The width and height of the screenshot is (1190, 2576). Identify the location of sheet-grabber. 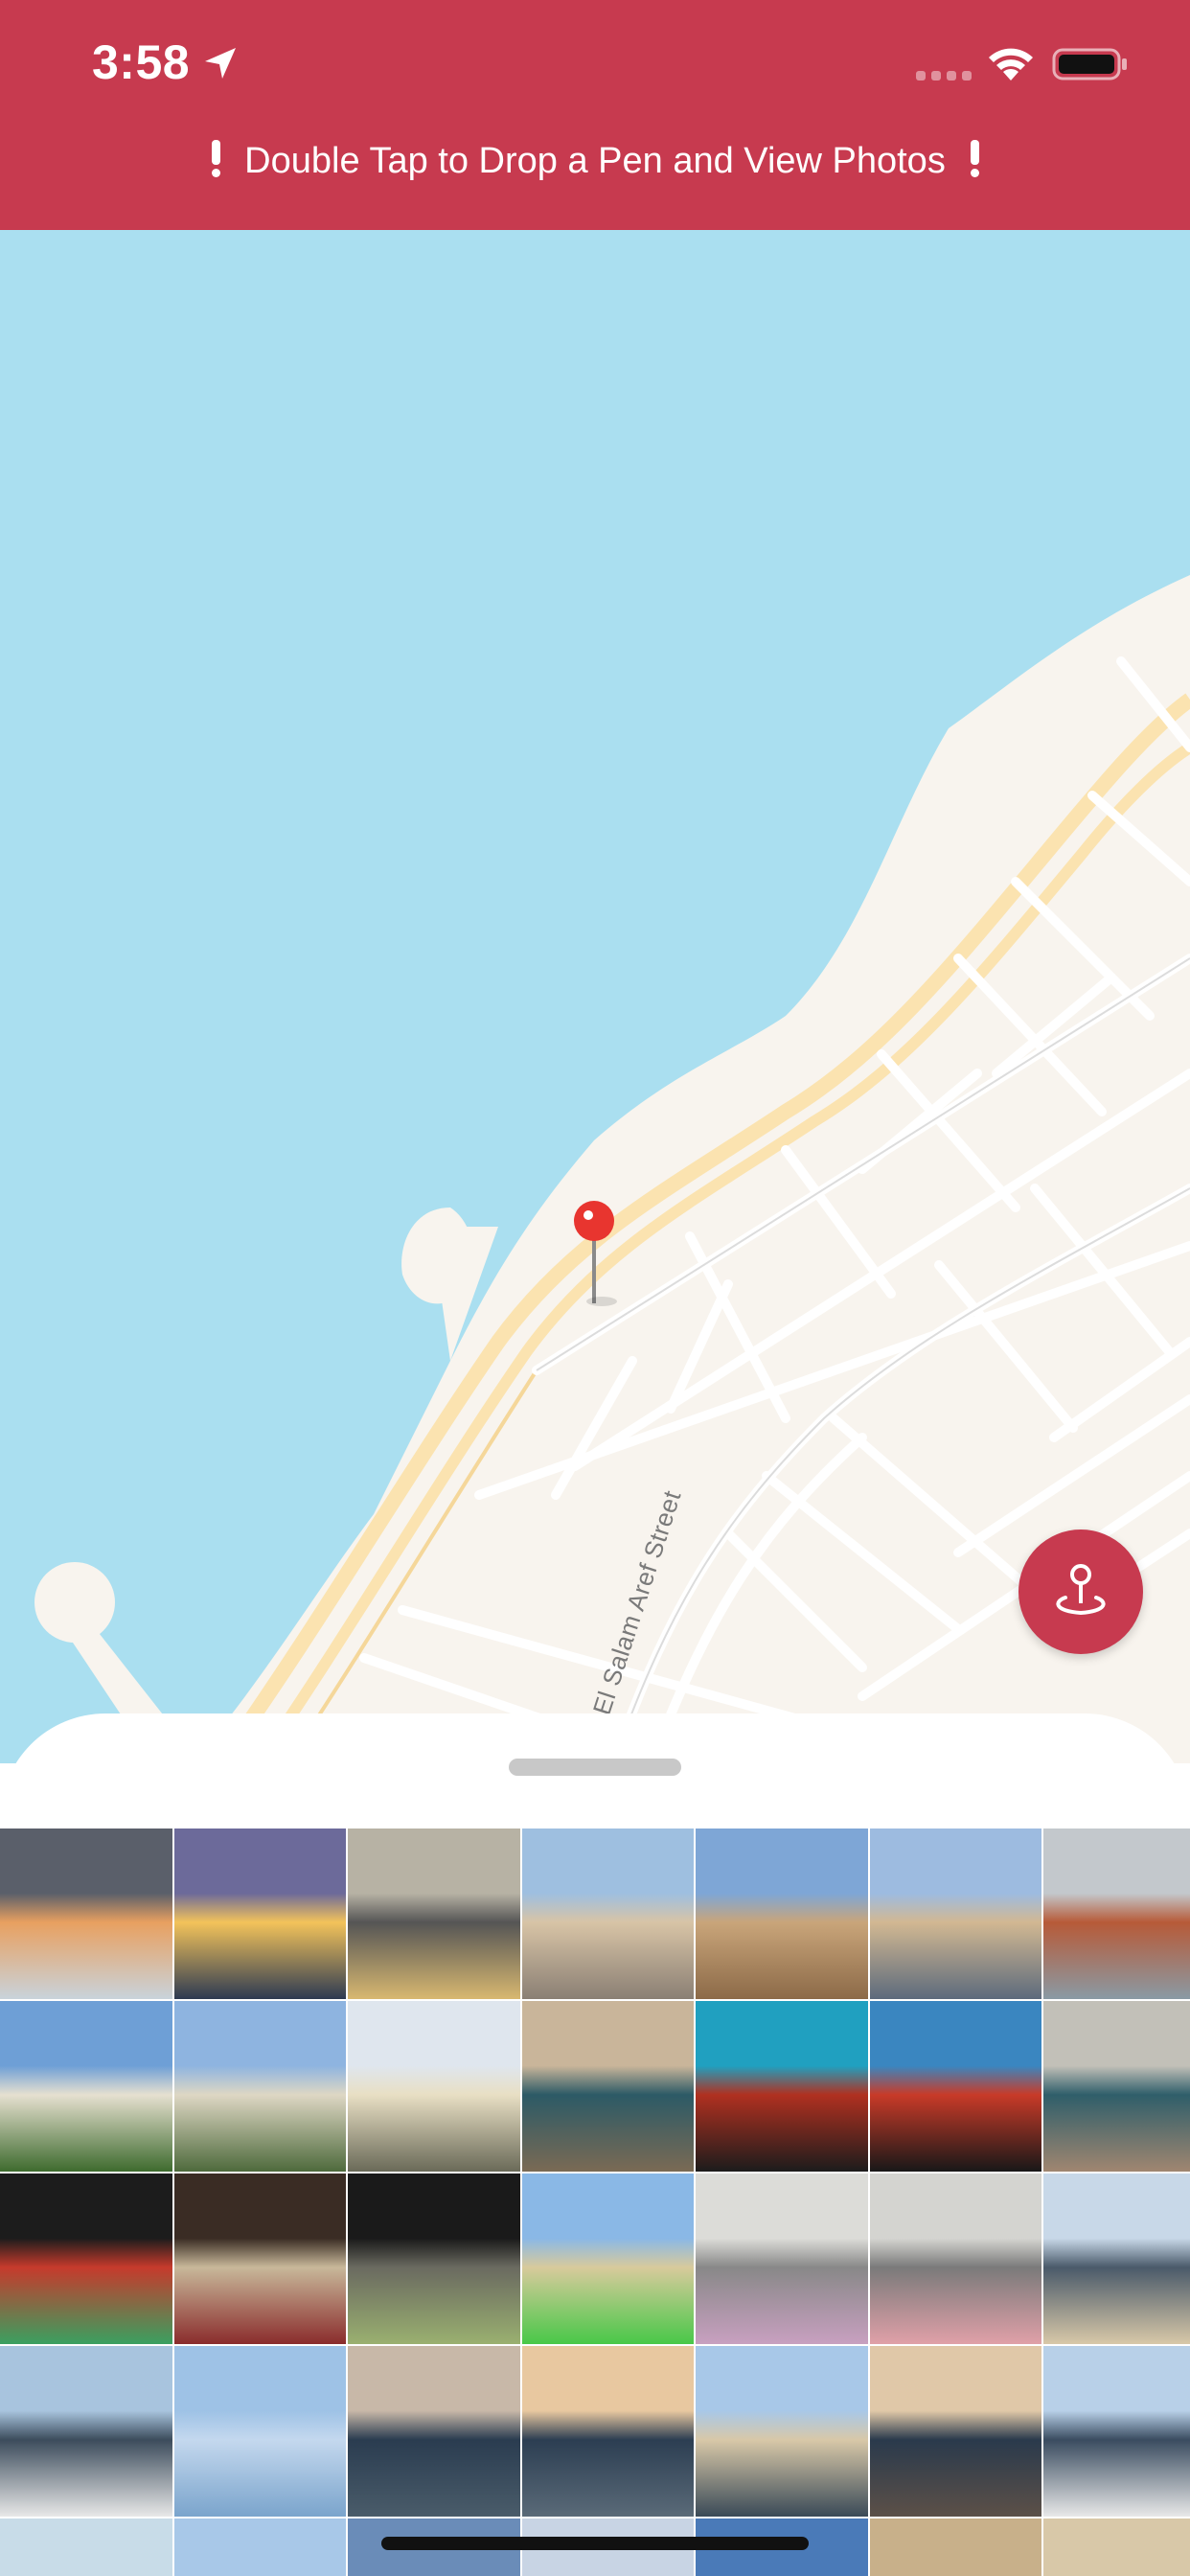
(595, 1767).